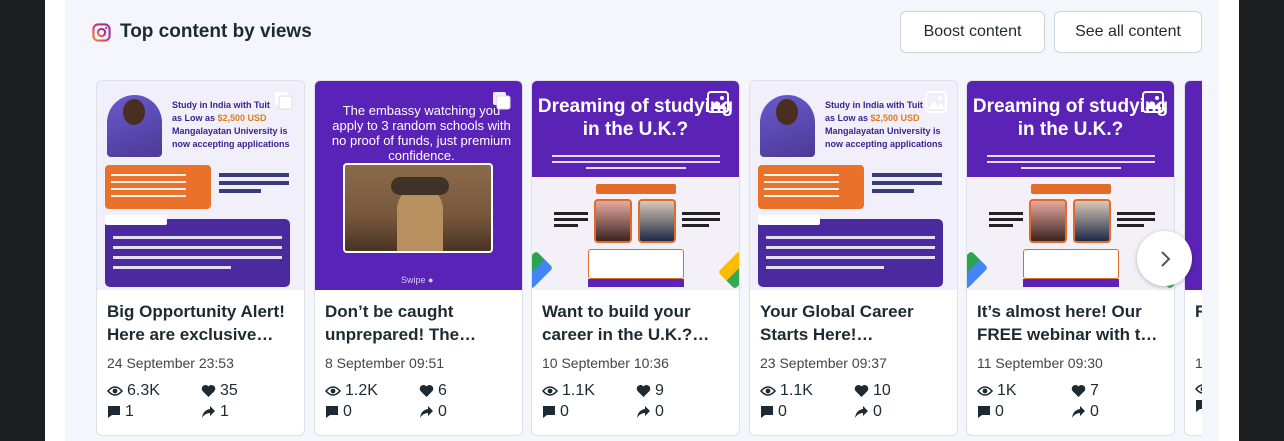 The image size is (1284, 441). What do you see at coordinates (635, 401) in the screenshot?
I see `post-stats: 1.1K 9 0 0` at bounding box center [635, 401].